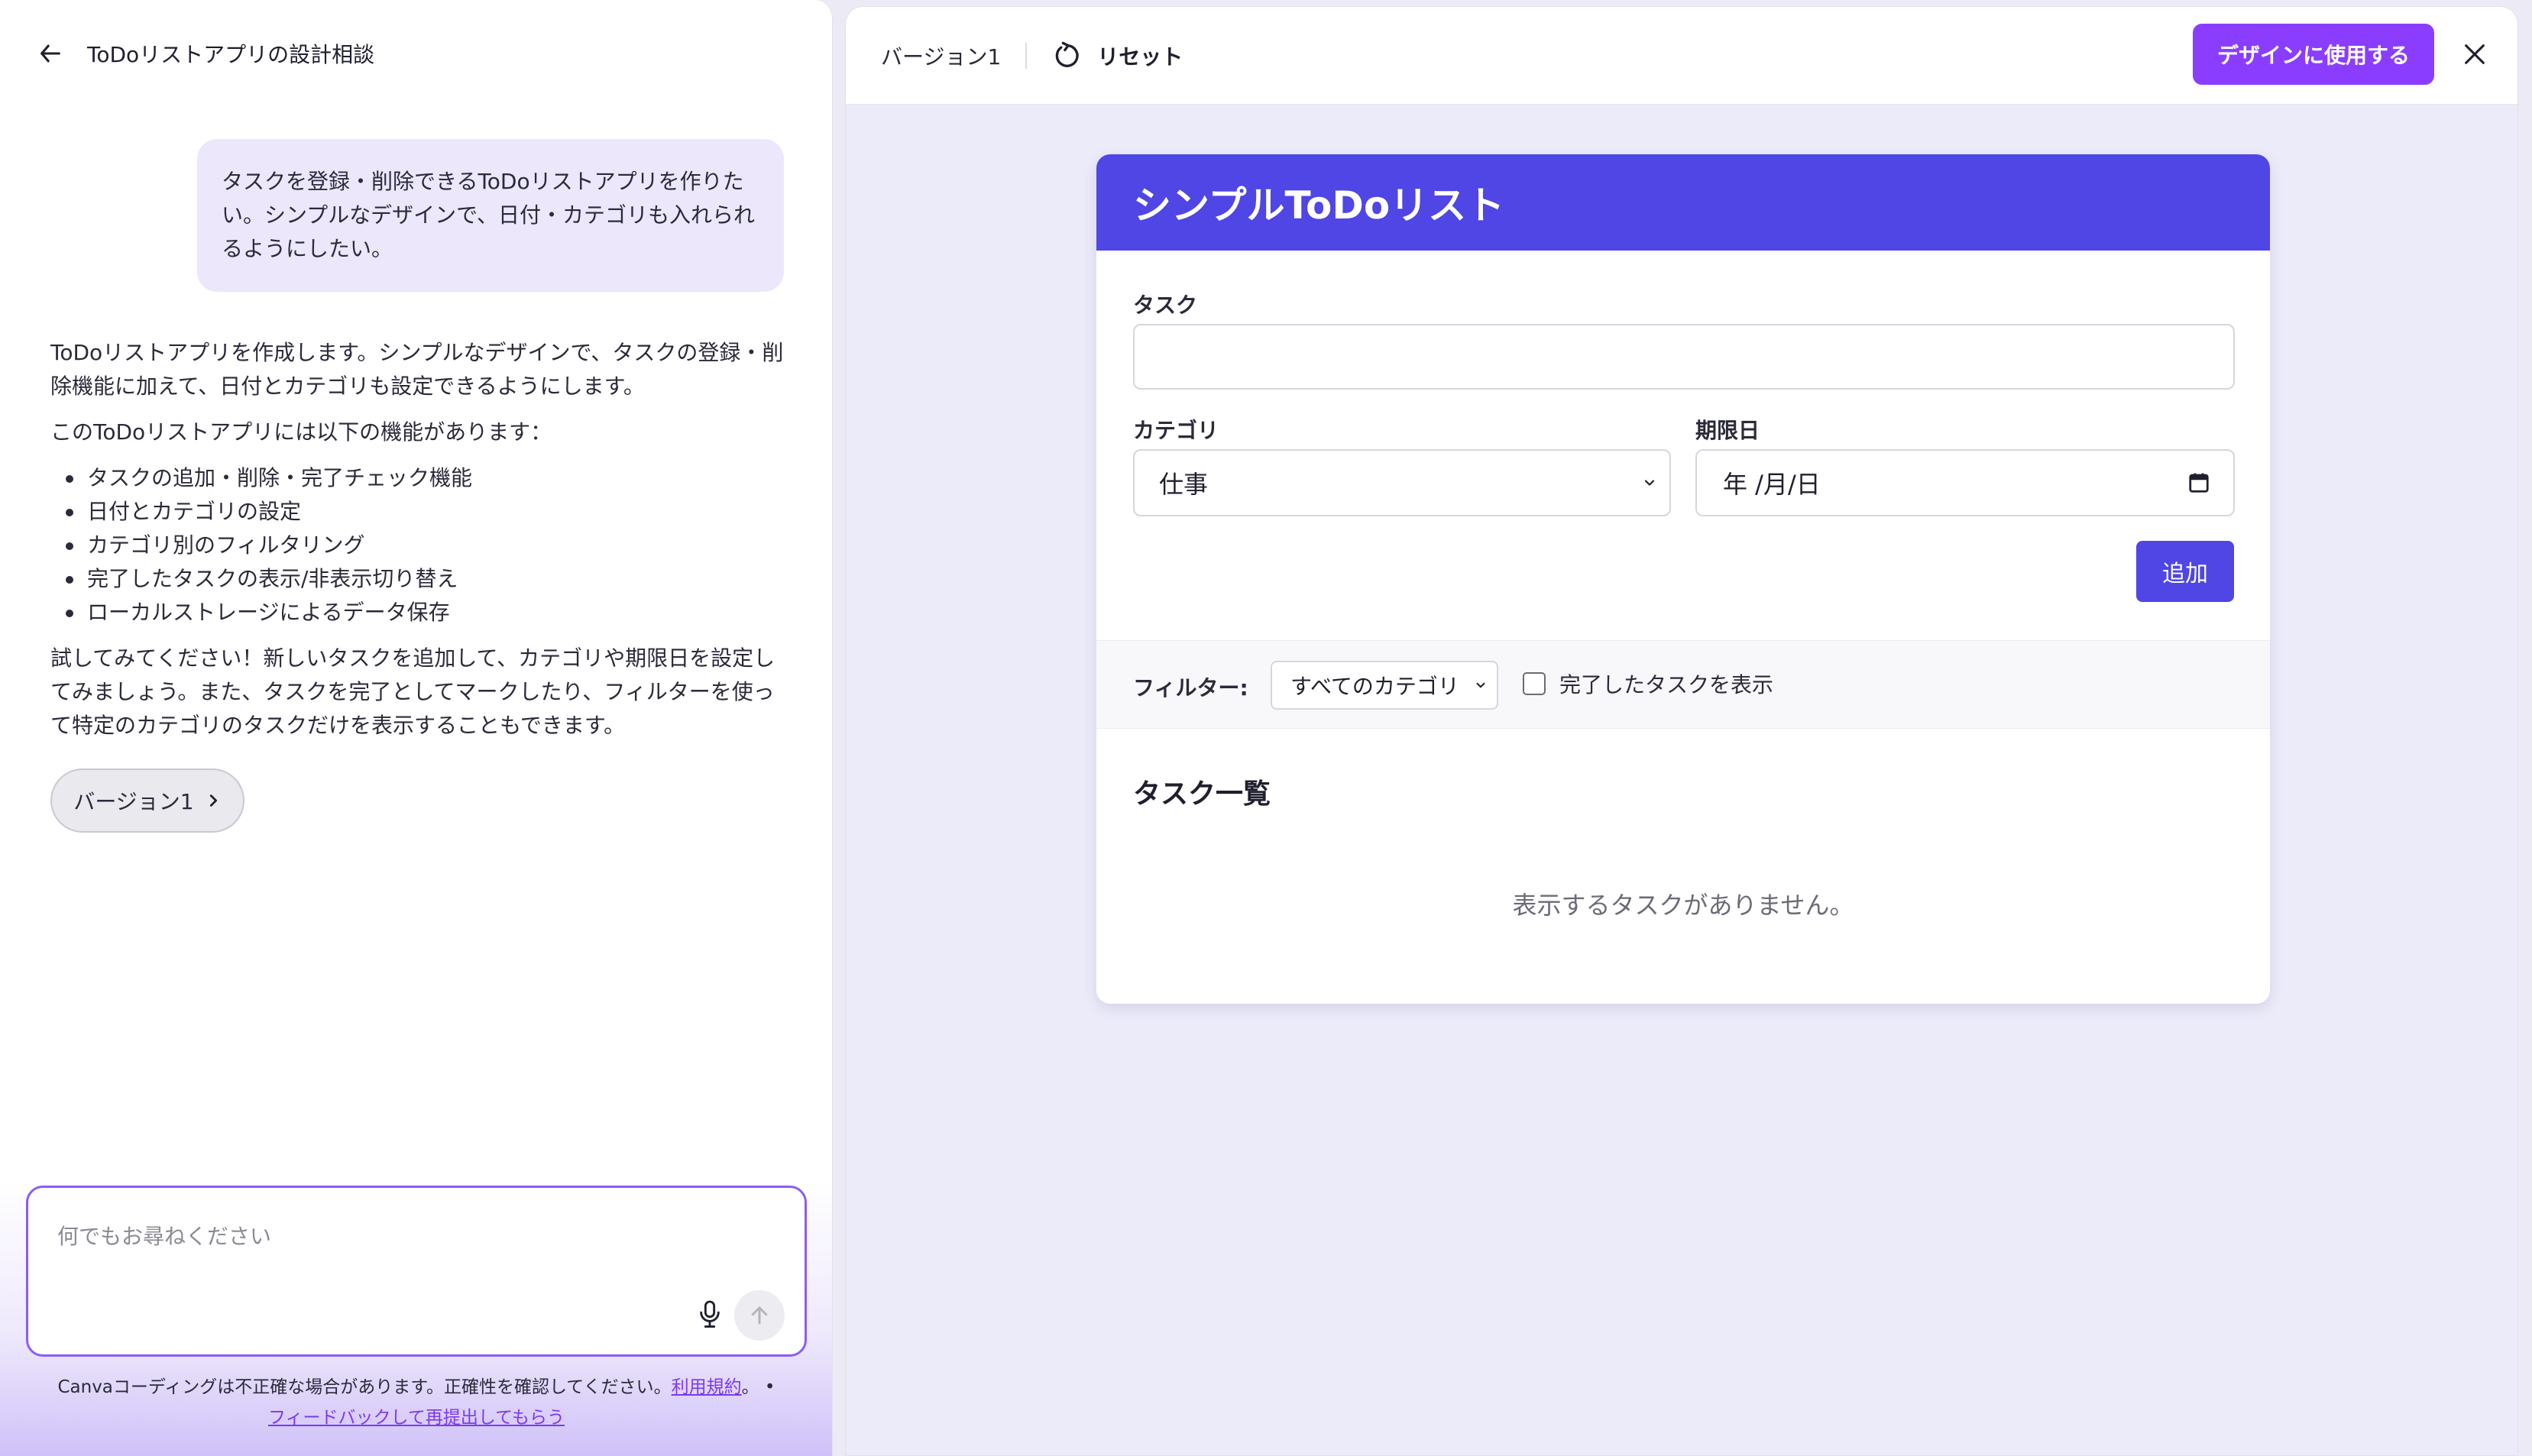 The width and height of the screenshot is (2532, 1456). I want to click on category-filter-select: すべてのカテゴリ, so click(1384, 686).